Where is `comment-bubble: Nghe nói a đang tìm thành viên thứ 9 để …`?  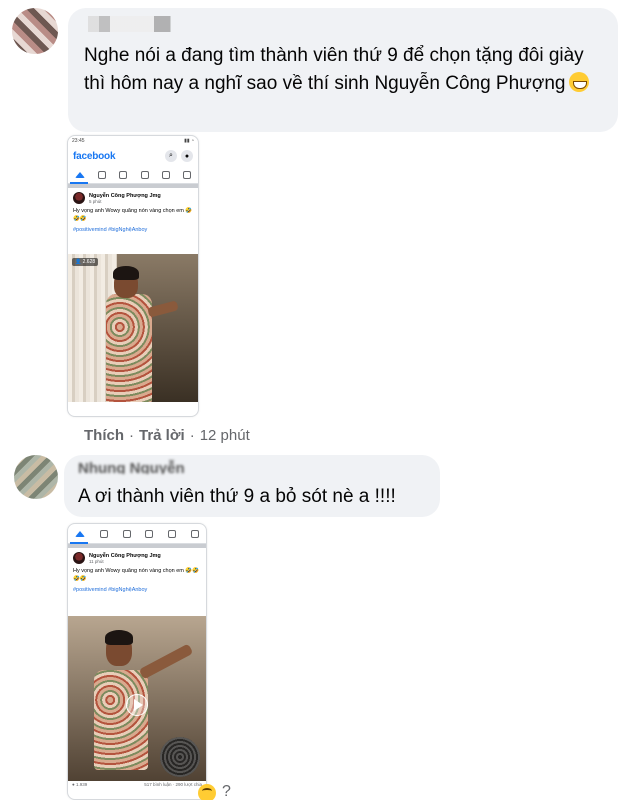 comment-bubble: Nghe nói a đang tìm thành viên thứ 9 để … is located at coordinates (343, 70).